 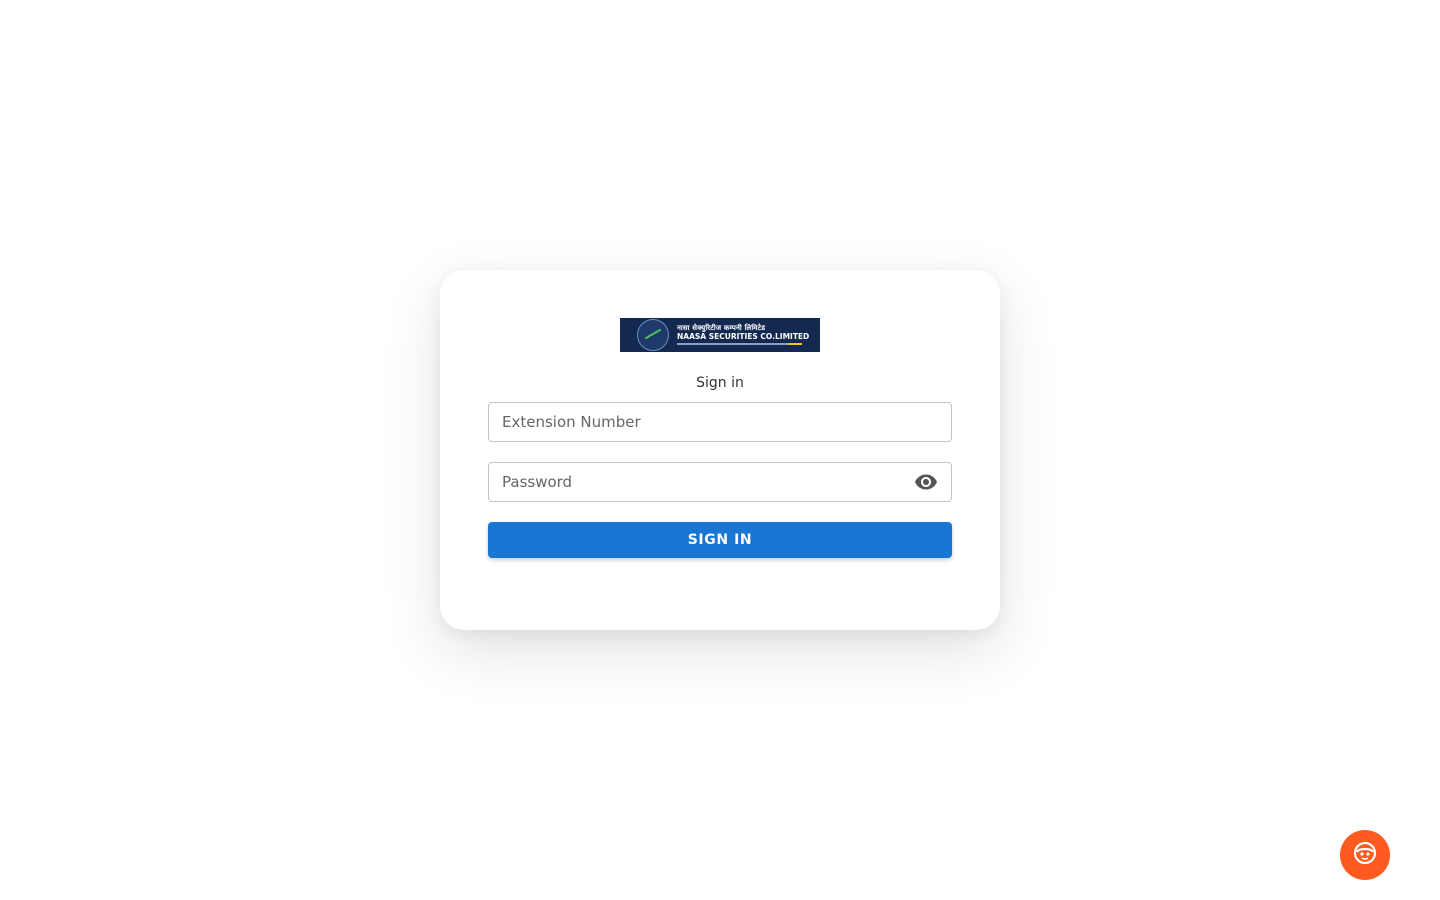 What do you see at coordinates (720, 540) in the screenshot?
I see `sign-in-button: SIGN IN` at bounding box center [720, 540].